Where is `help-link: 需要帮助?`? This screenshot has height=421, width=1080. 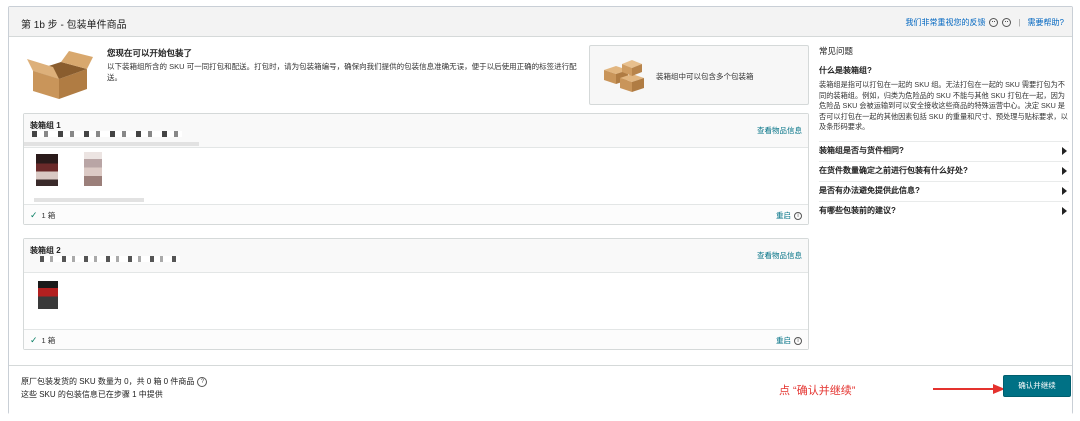 help-link: 需要帮助? is located at coordinates (1046, 22).